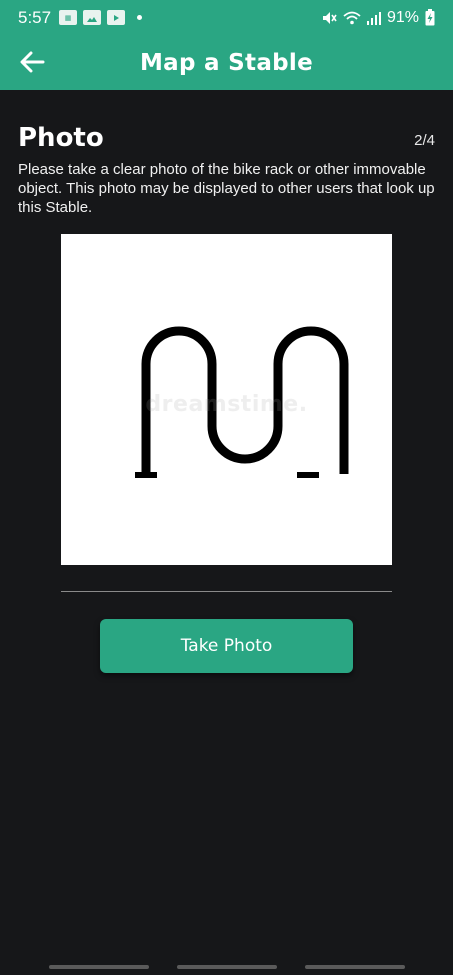 The width and height of the screenshot is (453, 975). What do you see at coordinates (430, 17) in the screenshot?
I see `battery-charging-icon` at bounding box center [430, 17].